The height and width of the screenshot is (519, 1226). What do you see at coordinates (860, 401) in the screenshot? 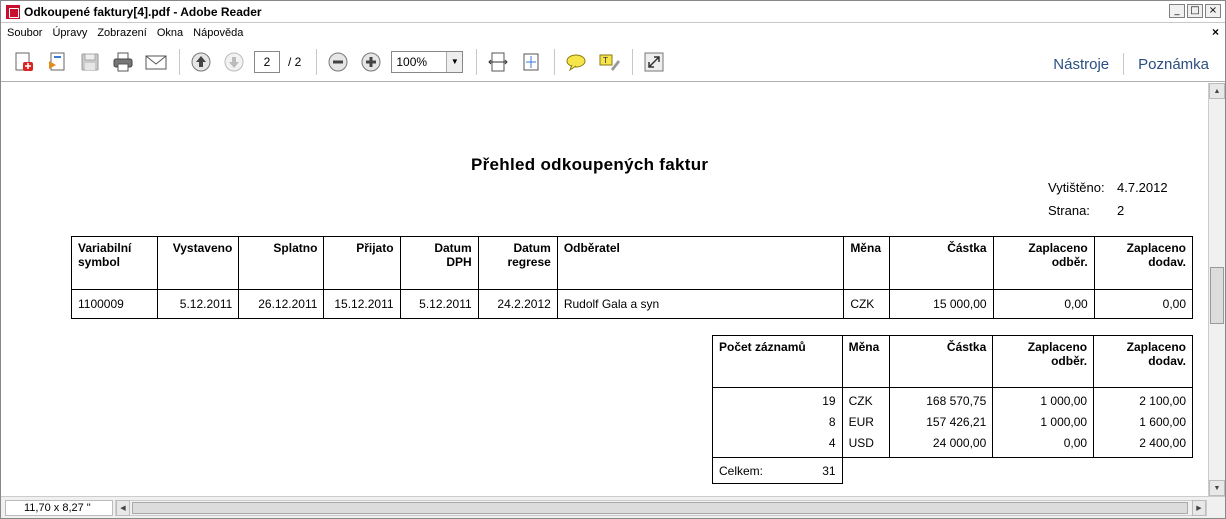
I see `mena-czk: CZK` at bounding box center [860, 401].